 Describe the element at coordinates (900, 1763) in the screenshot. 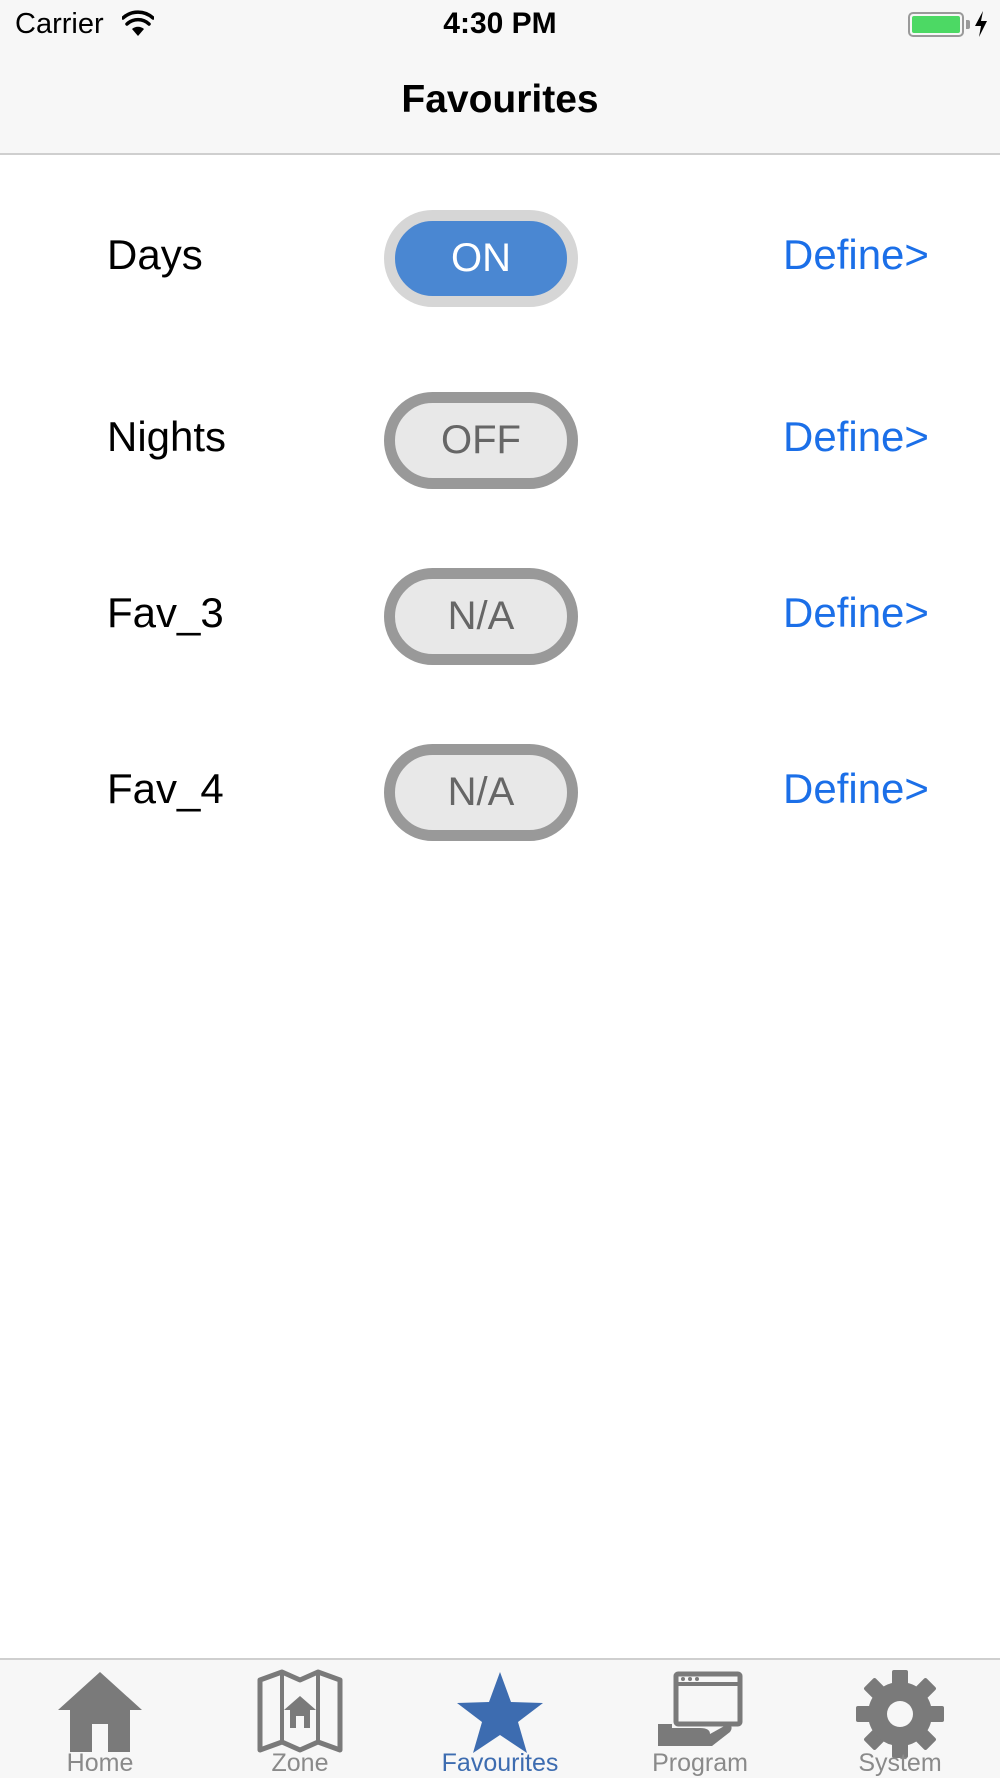

I see `tab-label: System` at that location.